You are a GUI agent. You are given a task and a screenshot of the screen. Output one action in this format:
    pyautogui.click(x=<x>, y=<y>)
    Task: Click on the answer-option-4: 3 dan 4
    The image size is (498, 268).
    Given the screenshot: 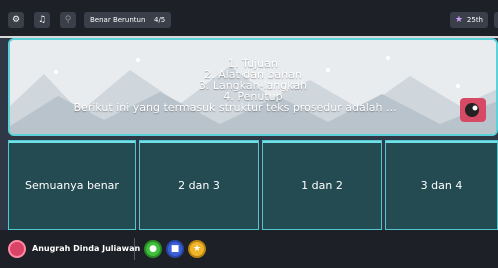 What is the action you would take?
    pyautogui.click(x=441, y=185)
    